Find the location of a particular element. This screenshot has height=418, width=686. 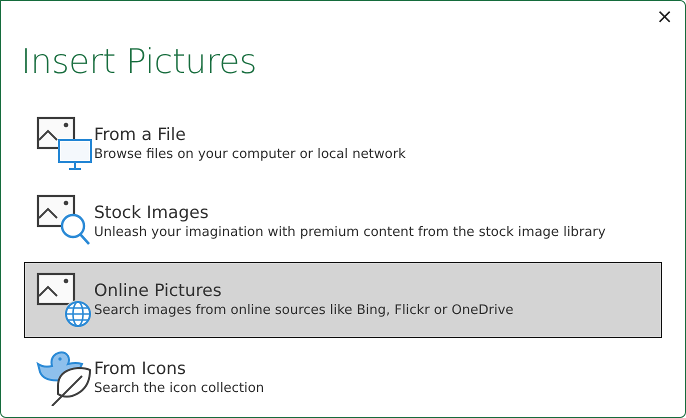

option-title: From a File is located at coordinates (140, 135).